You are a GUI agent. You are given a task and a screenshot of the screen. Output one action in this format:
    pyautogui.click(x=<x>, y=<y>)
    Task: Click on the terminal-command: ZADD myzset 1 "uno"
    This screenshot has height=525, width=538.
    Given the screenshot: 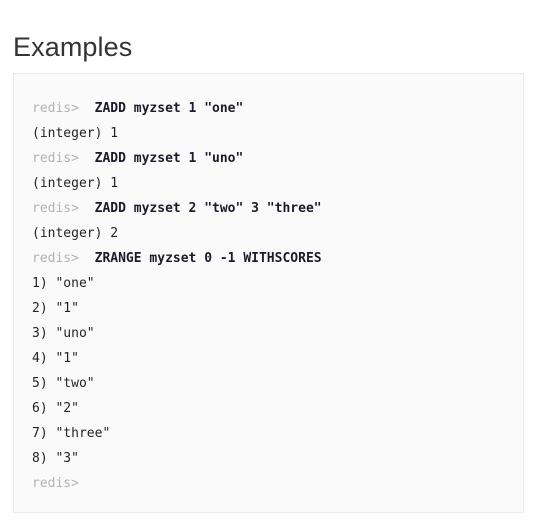 What is the action you would take?
    pyautogui.click(x=169, y=158)
    